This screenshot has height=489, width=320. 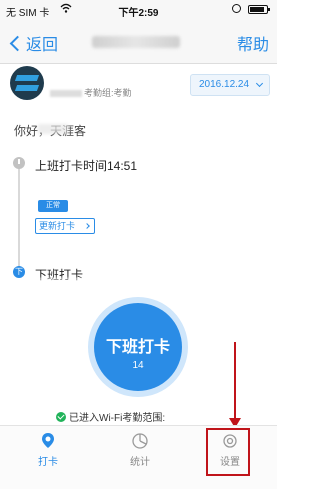 I want to click on checkout-button-label: 下班打卡, so click(x=137, y=347).